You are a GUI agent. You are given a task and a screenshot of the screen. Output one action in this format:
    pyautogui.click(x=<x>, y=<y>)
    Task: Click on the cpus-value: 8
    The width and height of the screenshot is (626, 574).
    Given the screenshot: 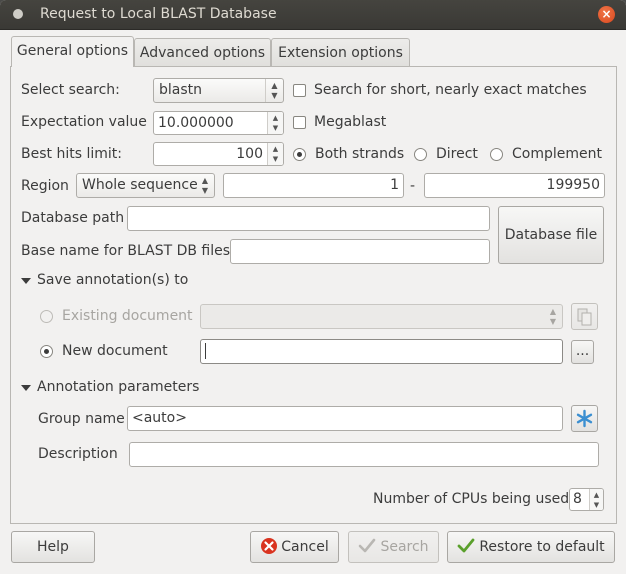 What is the action you would take?
    pyautogui.click(x=577, y=499)
    